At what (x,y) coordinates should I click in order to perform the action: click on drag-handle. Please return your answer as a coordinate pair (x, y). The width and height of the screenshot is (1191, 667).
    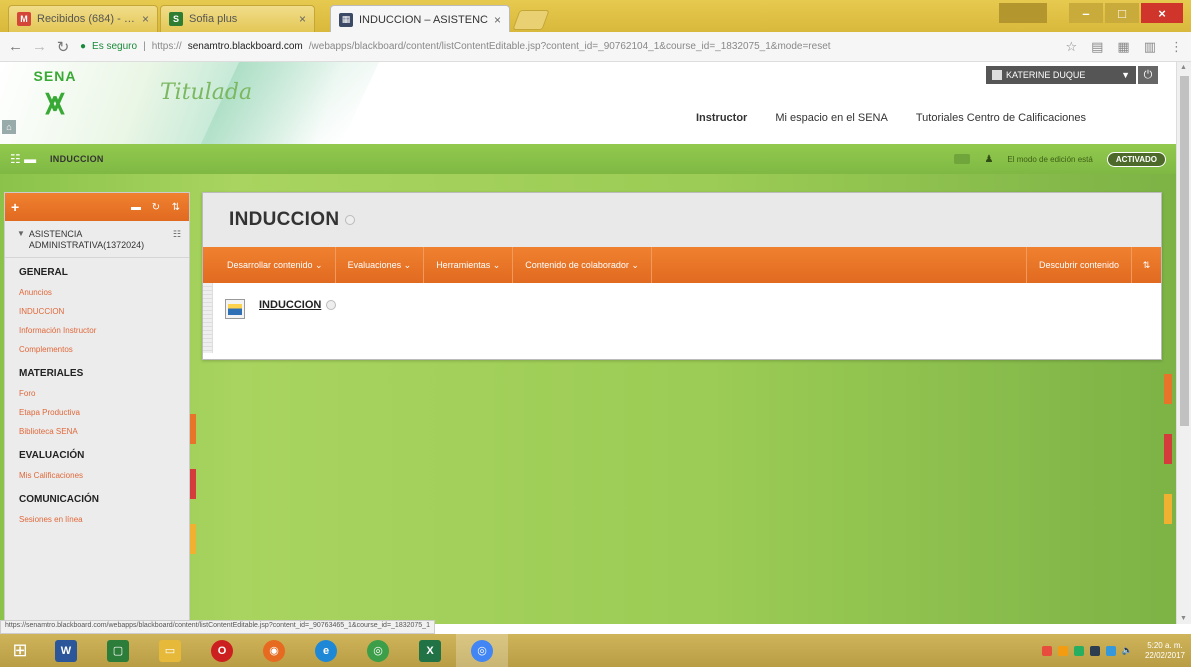
    Looking at the image, I should click on (208, 318).